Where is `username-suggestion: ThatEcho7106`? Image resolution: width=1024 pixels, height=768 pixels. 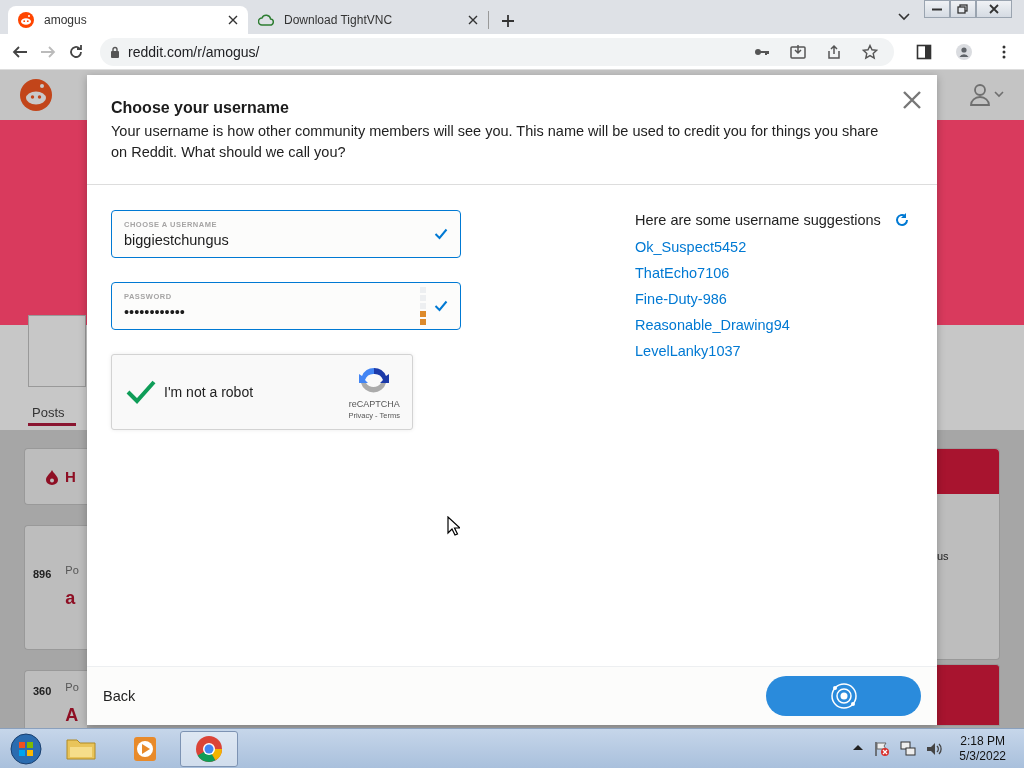 username-suggestion: ThatEcho7106 is located at coordinates (682, 273).